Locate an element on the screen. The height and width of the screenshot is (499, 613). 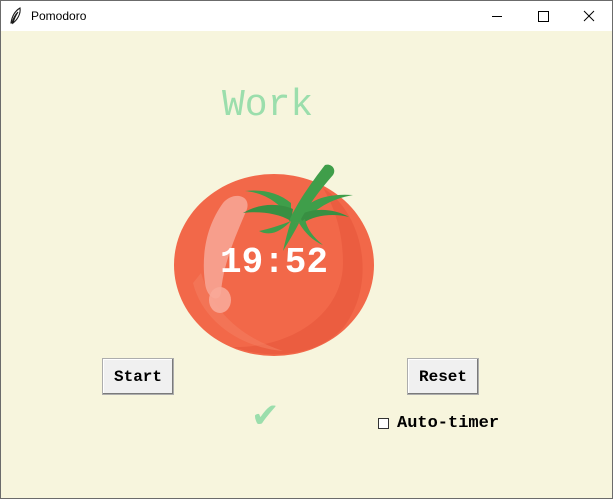
mode-label: Work is located at coordinates (268, 105).